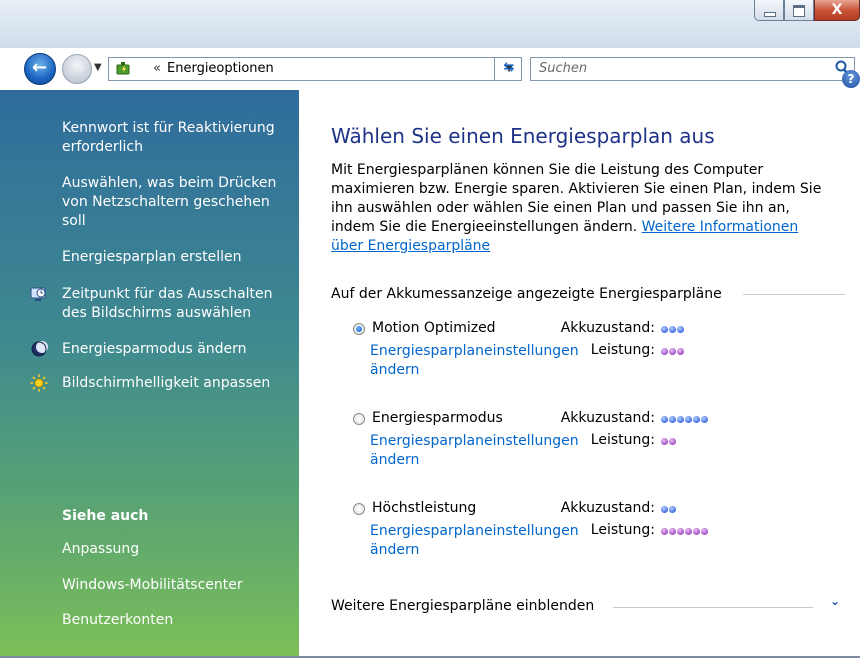 The height and width of the screenshot is (658, 860). Describe the element at coordinates (117, 620) in the screenshot. I see `see-also-link-user-accounts: Benutzerkonten` at that location.